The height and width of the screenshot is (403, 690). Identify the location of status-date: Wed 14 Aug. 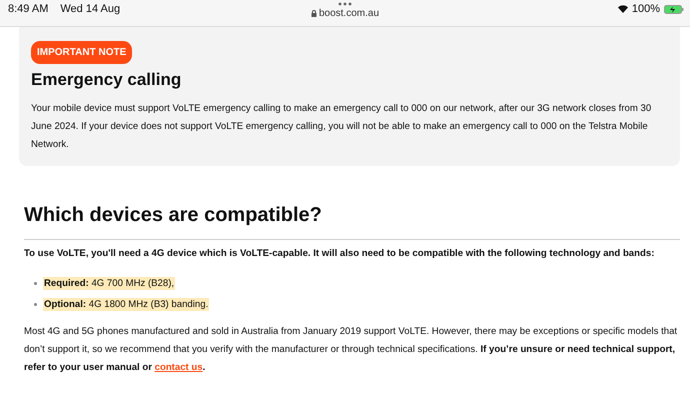
(90, 9).